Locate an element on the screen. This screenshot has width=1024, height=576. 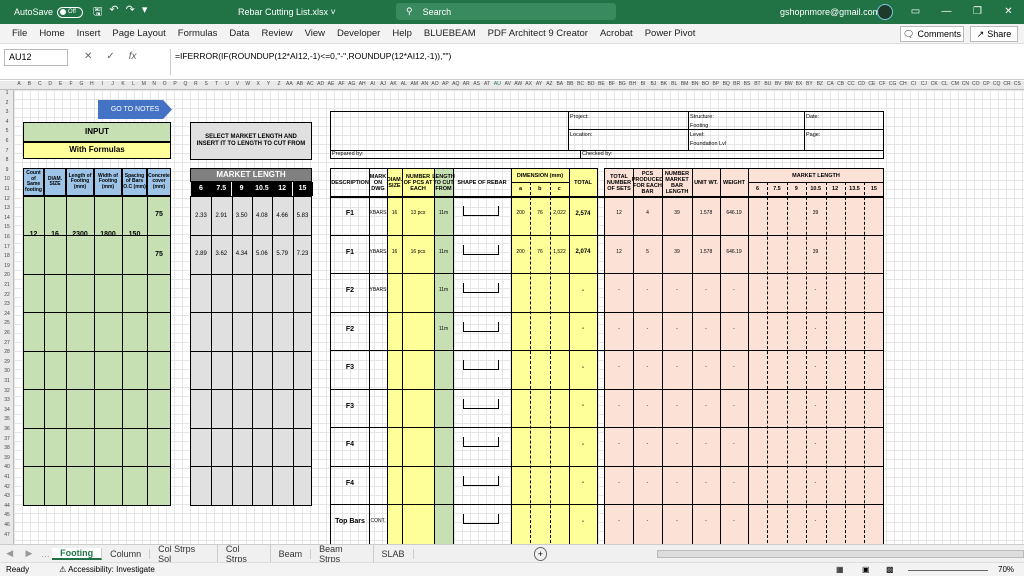
row-header-46: 46 is located at coordinates (6, 525).